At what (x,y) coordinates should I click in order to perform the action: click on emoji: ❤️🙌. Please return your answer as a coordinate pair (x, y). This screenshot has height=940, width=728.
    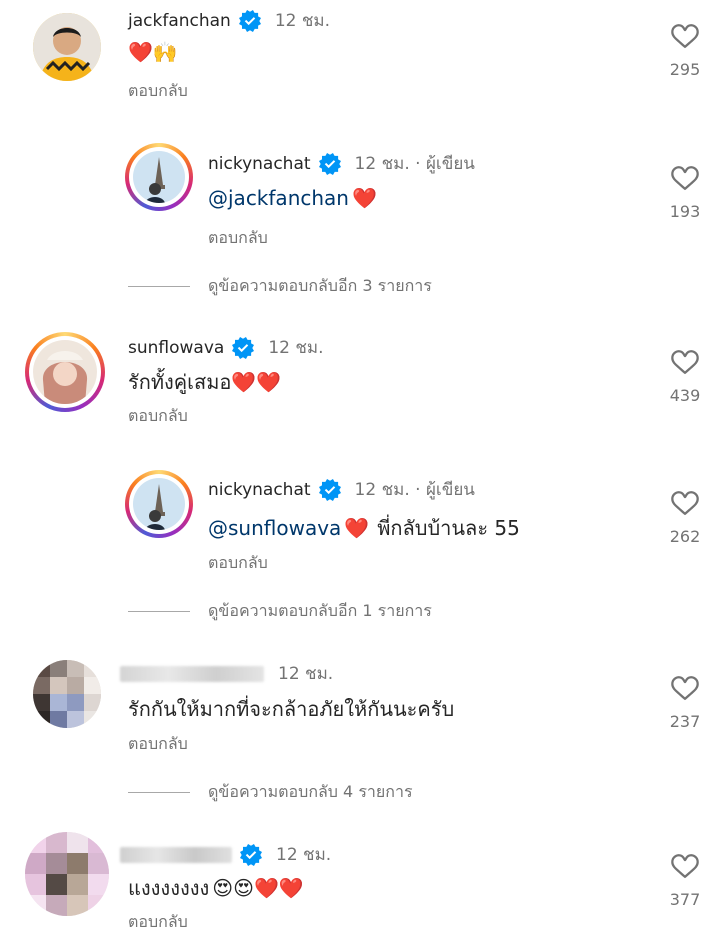
    Looking at the image, I should click on (153, 52).